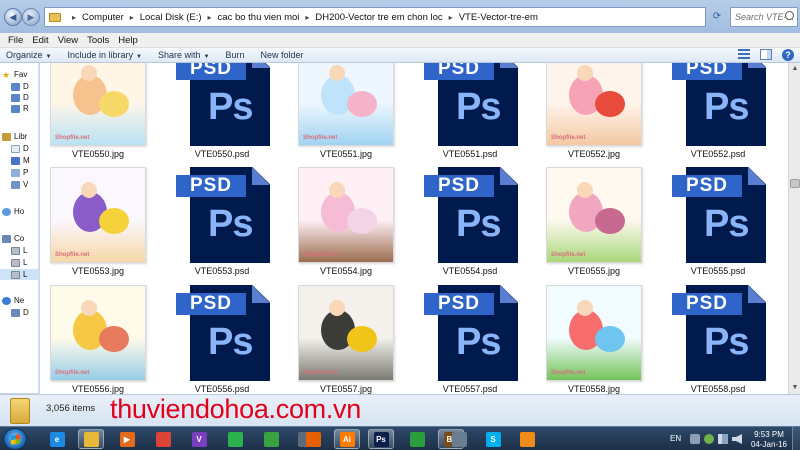 This screenshot has width=800, height=450. What do you see at coordinates (13, 17) in the screenshot?
I see `back-button: ◀` at bounding box center [13, 17].